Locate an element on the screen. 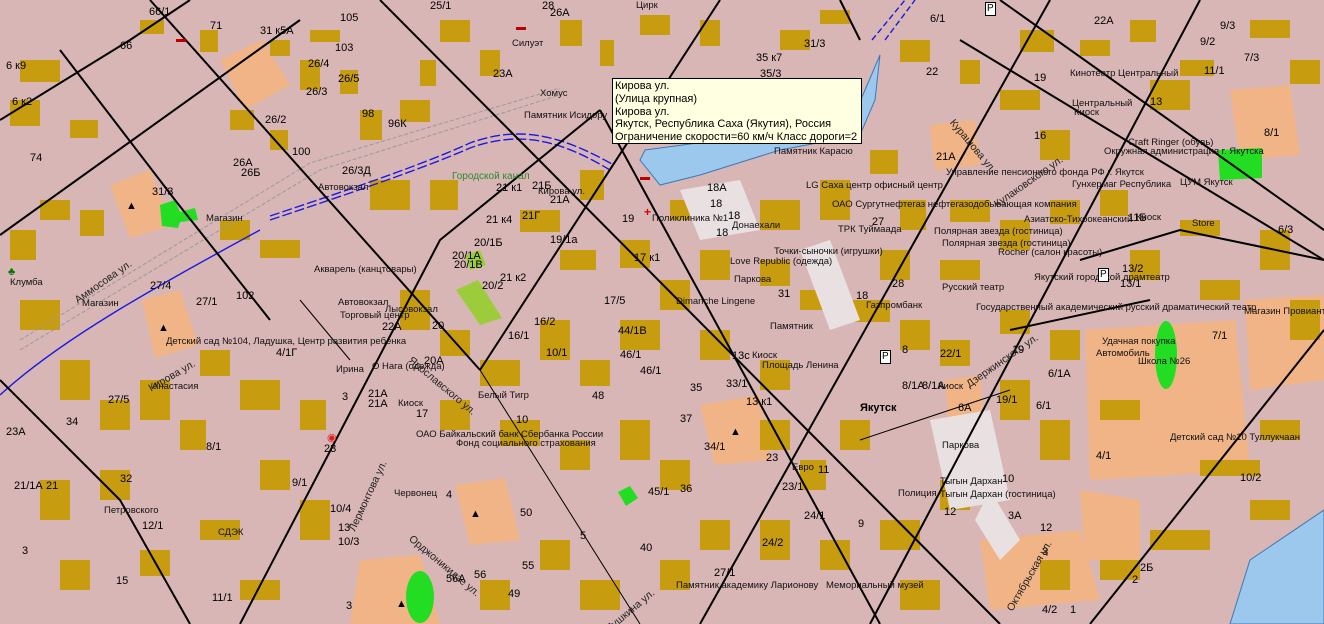 Image resolution: width=1324 pixels, height=624 pixels. map-label: ЦУМ Якутск is located at coordinates (1206, 182).